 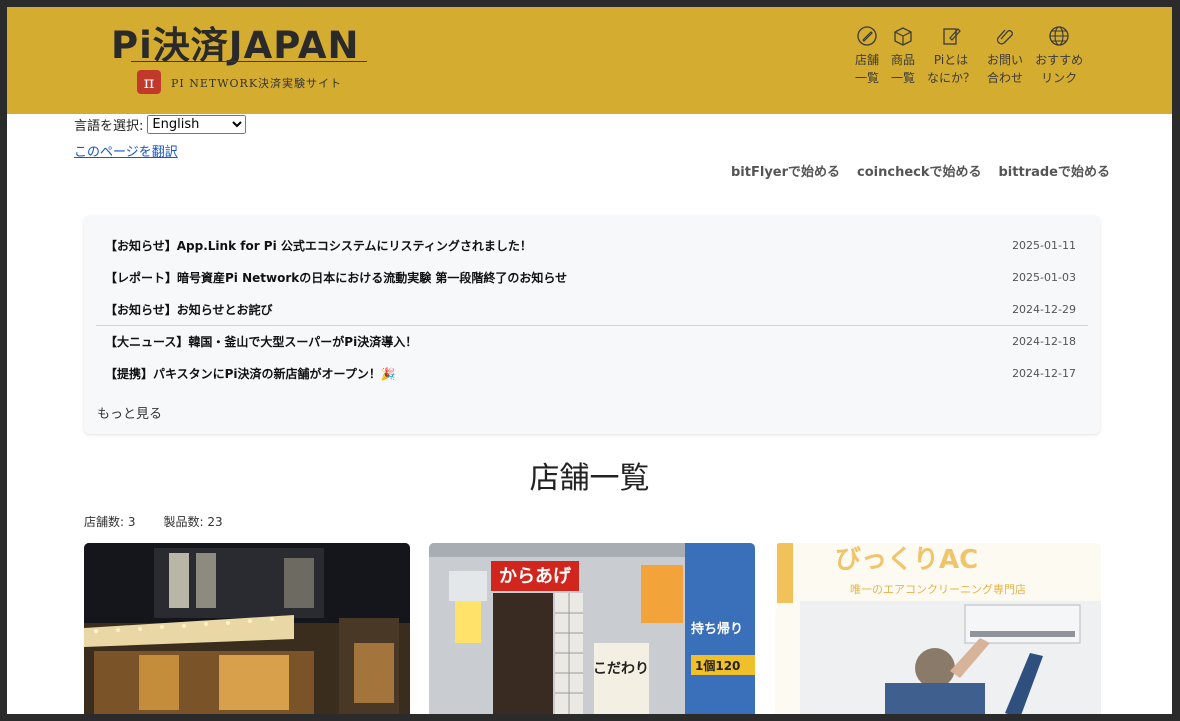 What do you see at coordinates (149, 82) in the screenshot?
I see `pi-logo-icon: π` at bounding box center [149, 82].